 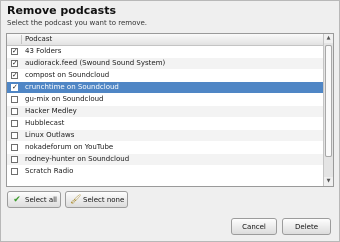 What do you see at coordinates (49, 171) in the screenshot?
I see `podcast-name: Scratch Radio` at bounding box center [49, 171].